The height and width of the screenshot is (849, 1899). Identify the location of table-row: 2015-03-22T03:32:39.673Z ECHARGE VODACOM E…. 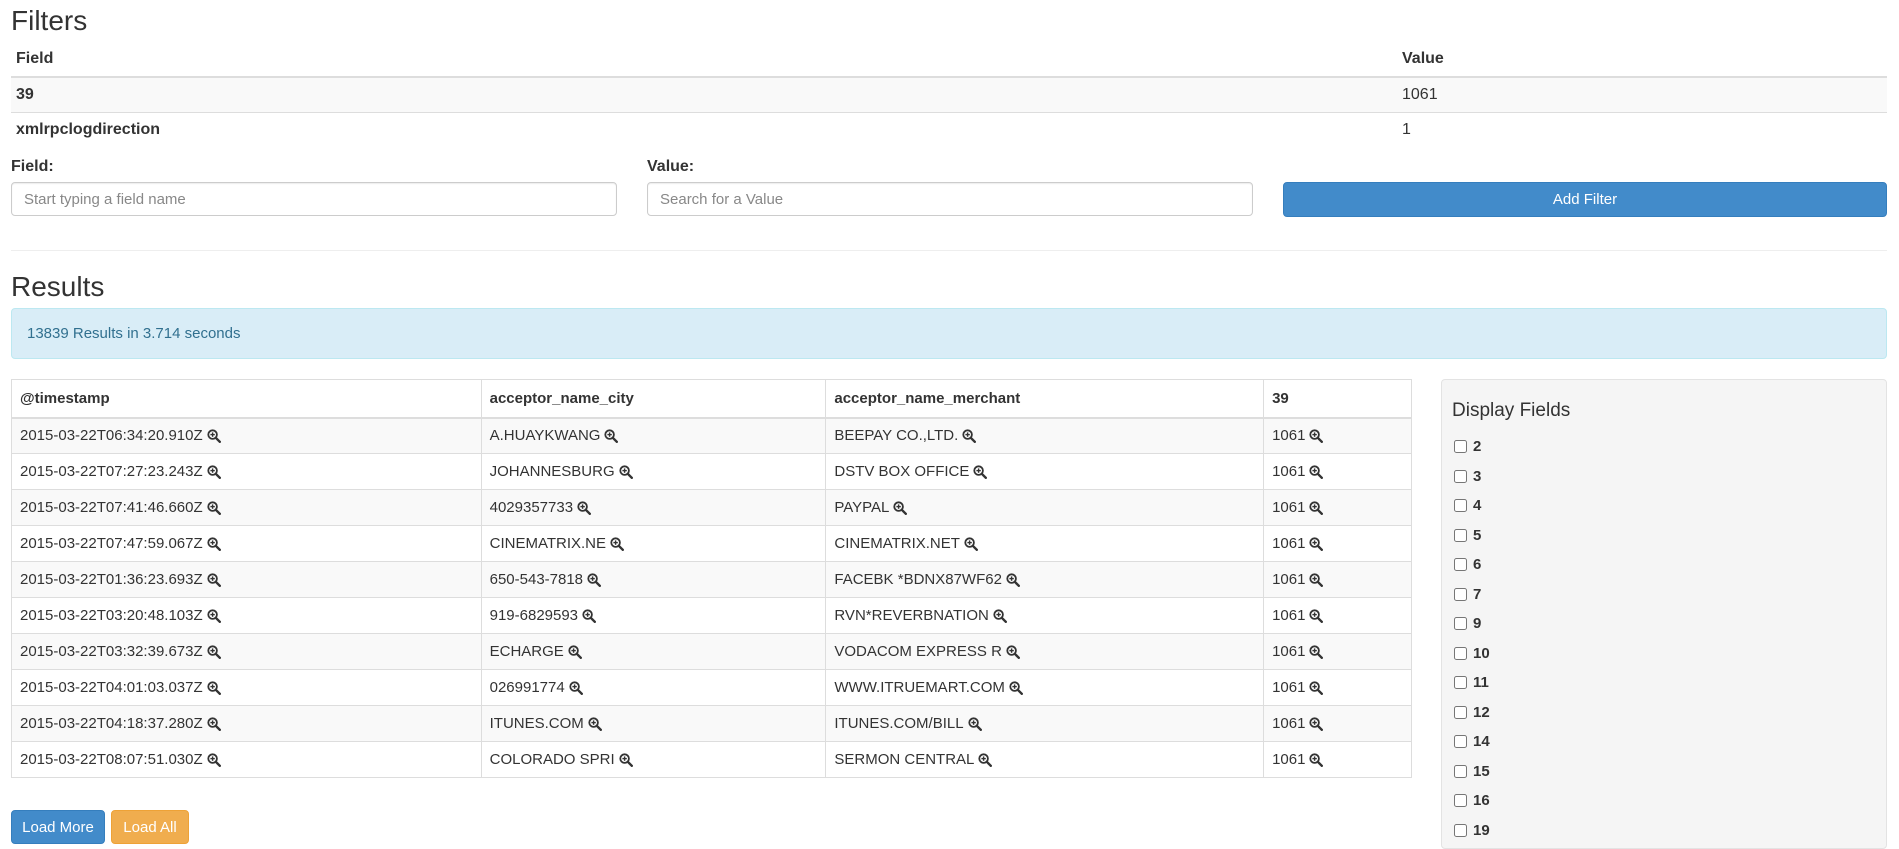
(711, 651).